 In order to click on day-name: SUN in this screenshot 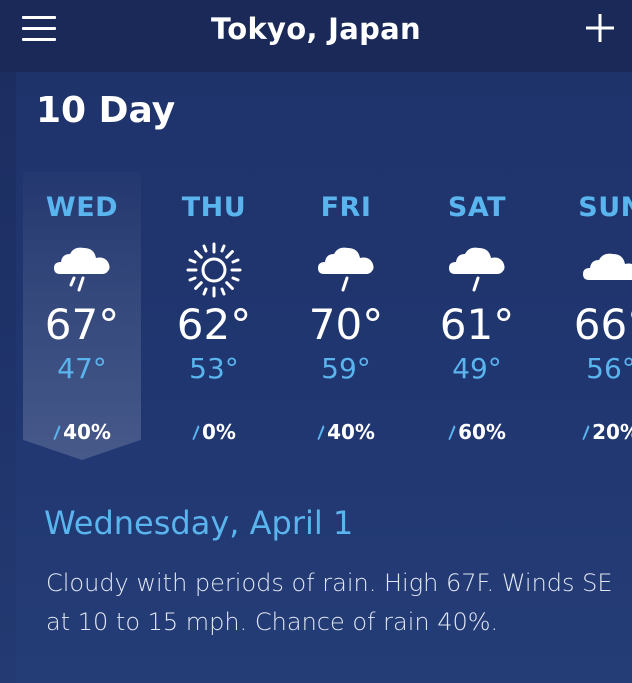, I will do `click(605, 207)`.